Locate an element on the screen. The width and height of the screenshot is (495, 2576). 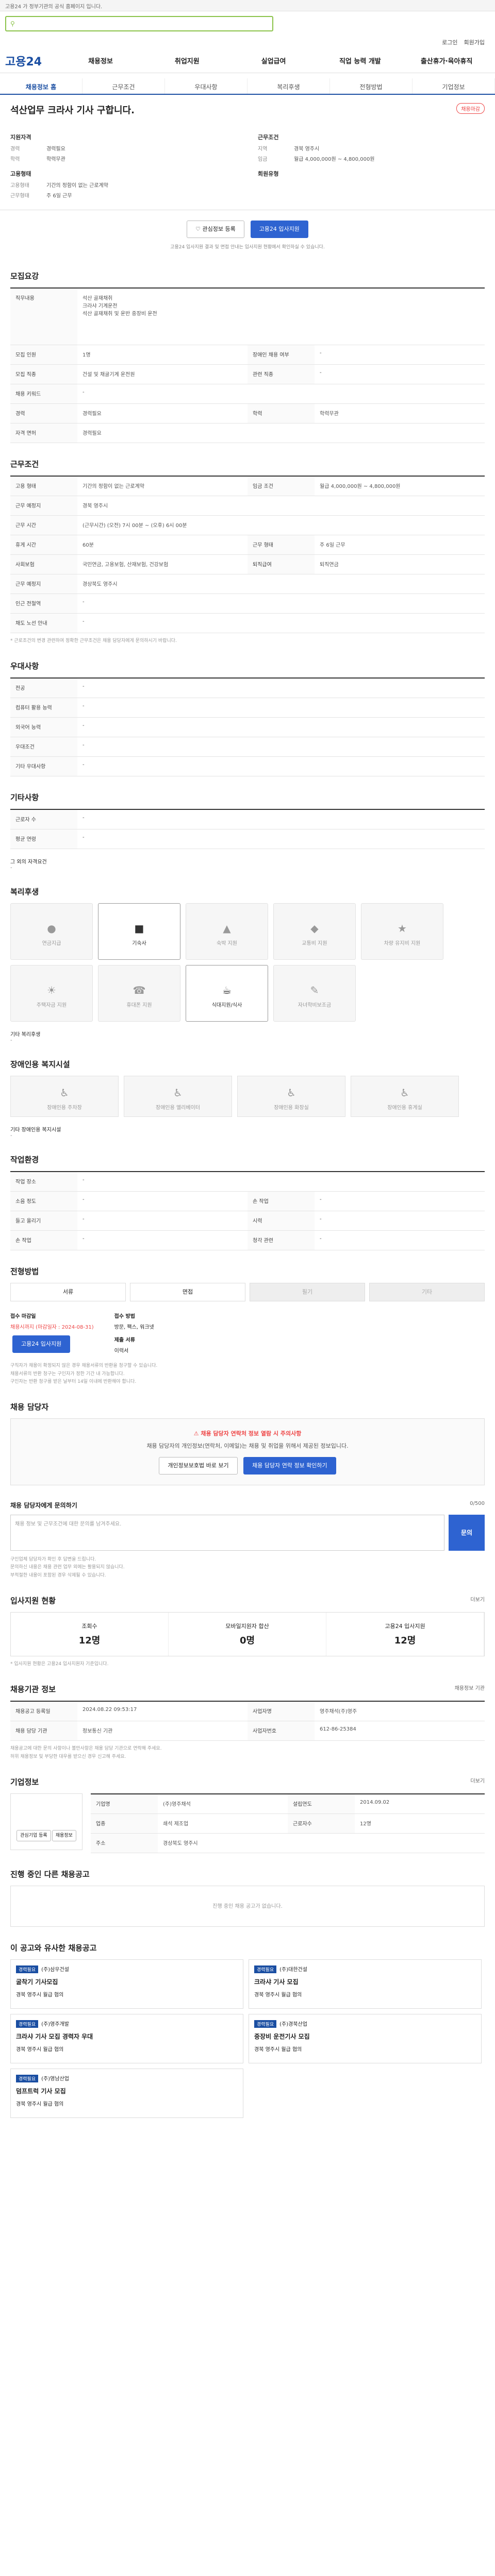
table-row: 컴퓨터 활용 능력 - is located at coordinates (247, 708).